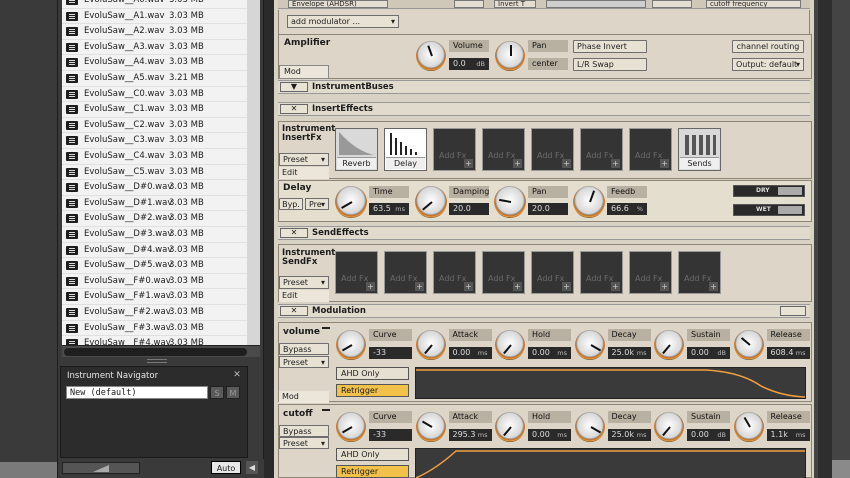 The width and height of the screenshot is (850, 478). What do you see at coordinates (154, 17) in the screenshot?
I see `file-row: EvoluSaw__A1.wav 3.03 MB` at bounding box center [154, 17].